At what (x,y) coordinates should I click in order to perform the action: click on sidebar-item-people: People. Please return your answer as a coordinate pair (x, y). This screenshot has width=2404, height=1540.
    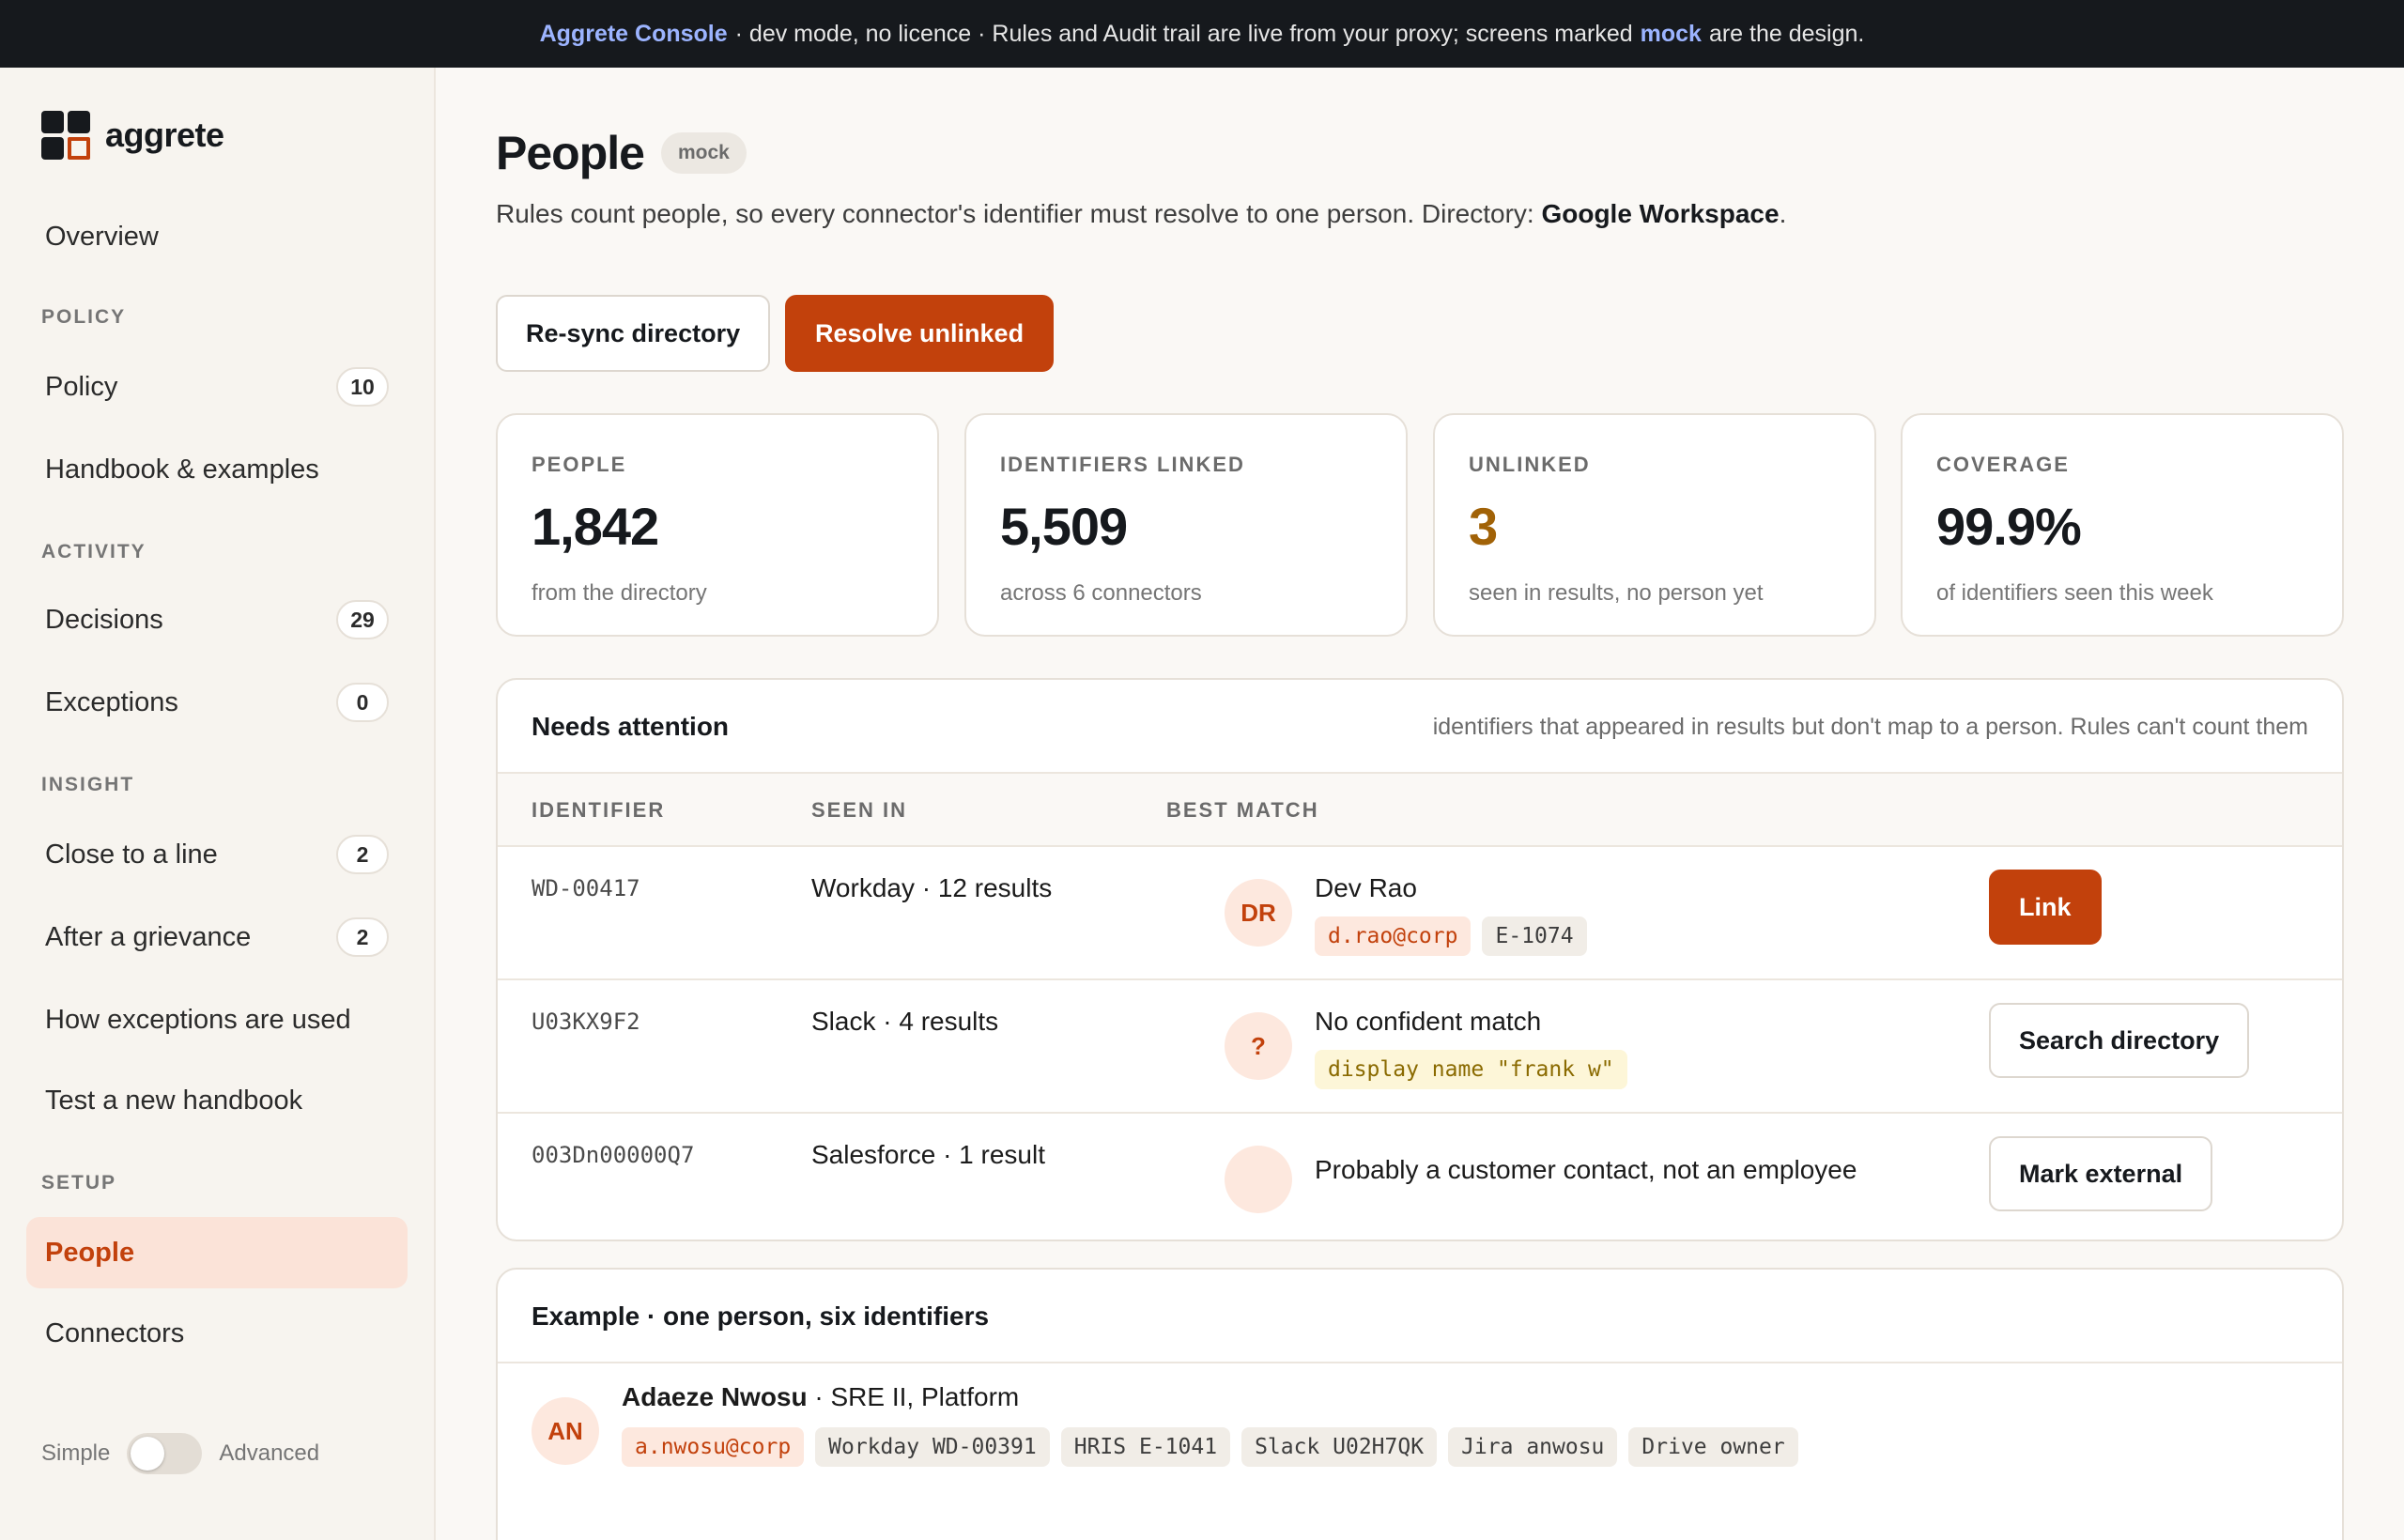
    Looking at the image, I should click on (217, 1252).